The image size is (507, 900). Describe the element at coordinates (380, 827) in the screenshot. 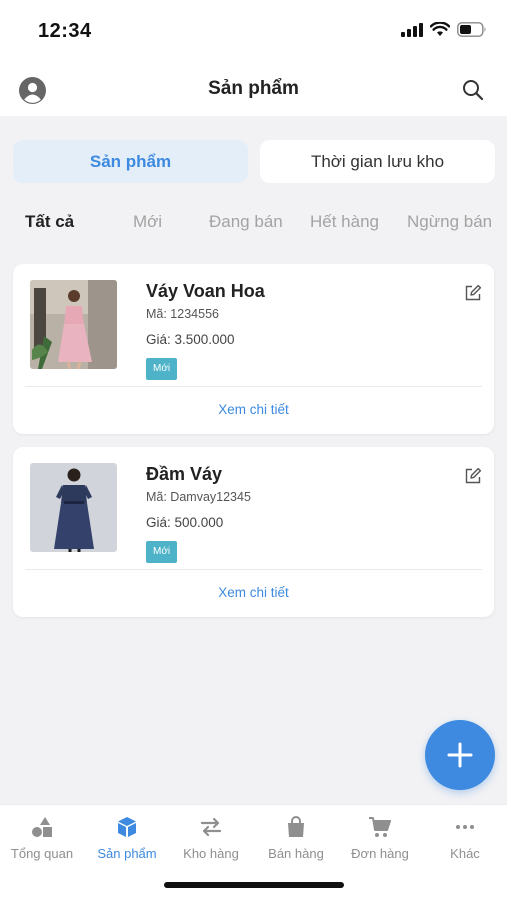

I see `cart-icon` at that location.